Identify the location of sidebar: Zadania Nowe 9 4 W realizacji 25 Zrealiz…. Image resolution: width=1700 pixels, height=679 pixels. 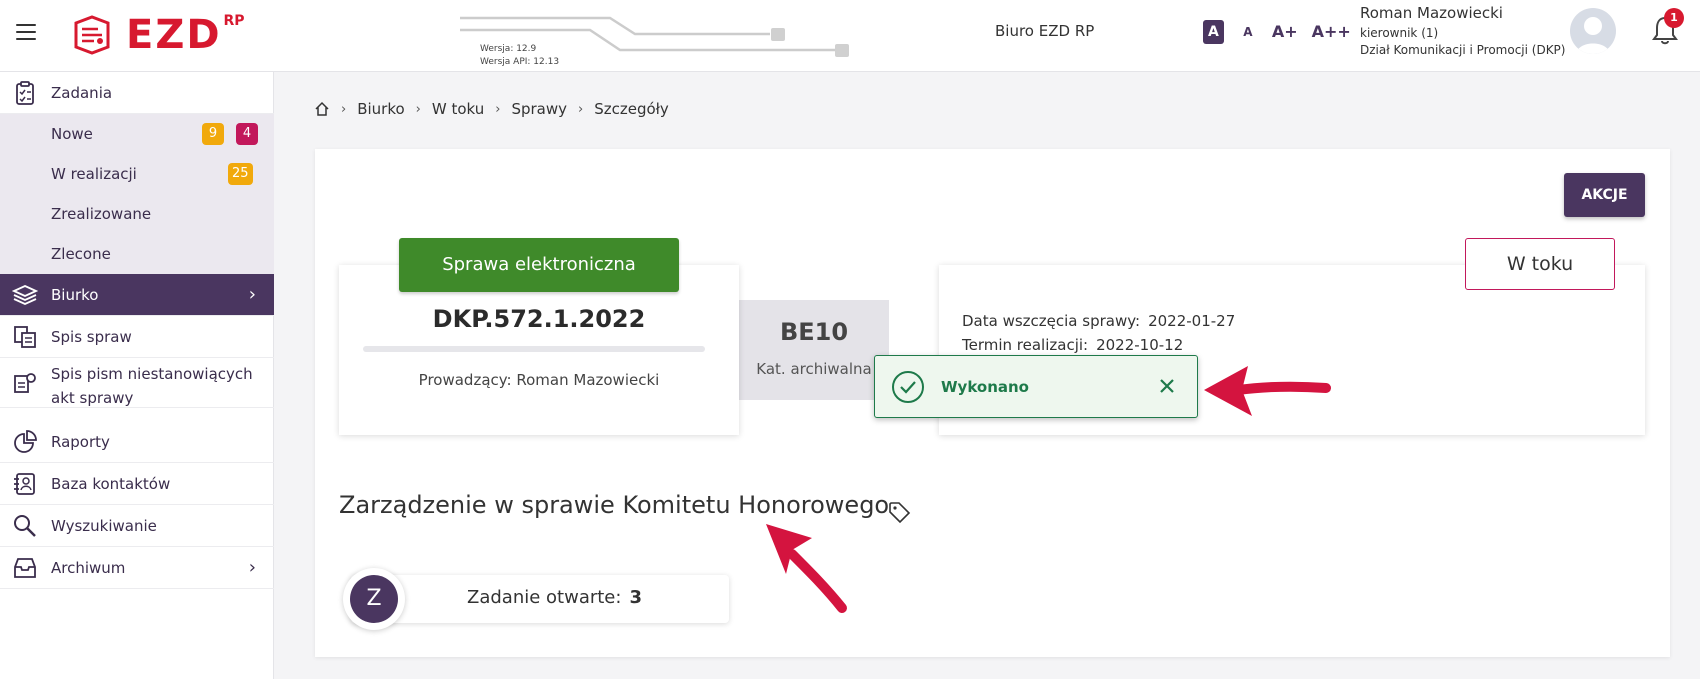
(137, 375).